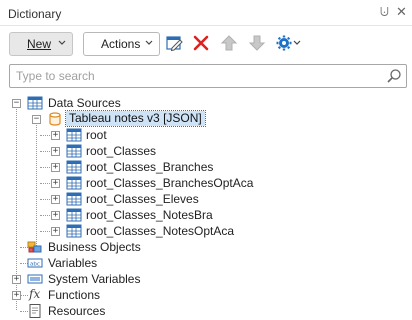 The width and height of the screenshot is (412, 320). Describe the element at coordinates (121, 151) in the screenshot. I see `tree-label: root_Classes` at that location.